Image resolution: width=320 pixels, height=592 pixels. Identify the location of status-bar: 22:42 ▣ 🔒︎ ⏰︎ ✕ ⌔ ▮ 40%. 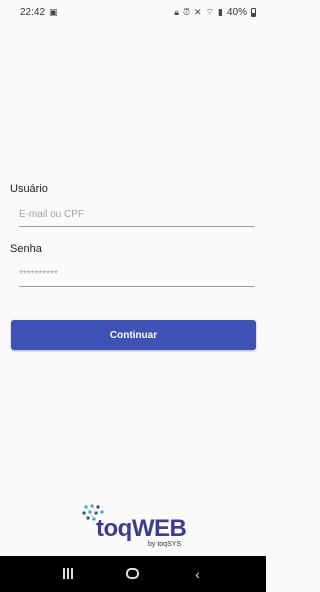
(133, 12).